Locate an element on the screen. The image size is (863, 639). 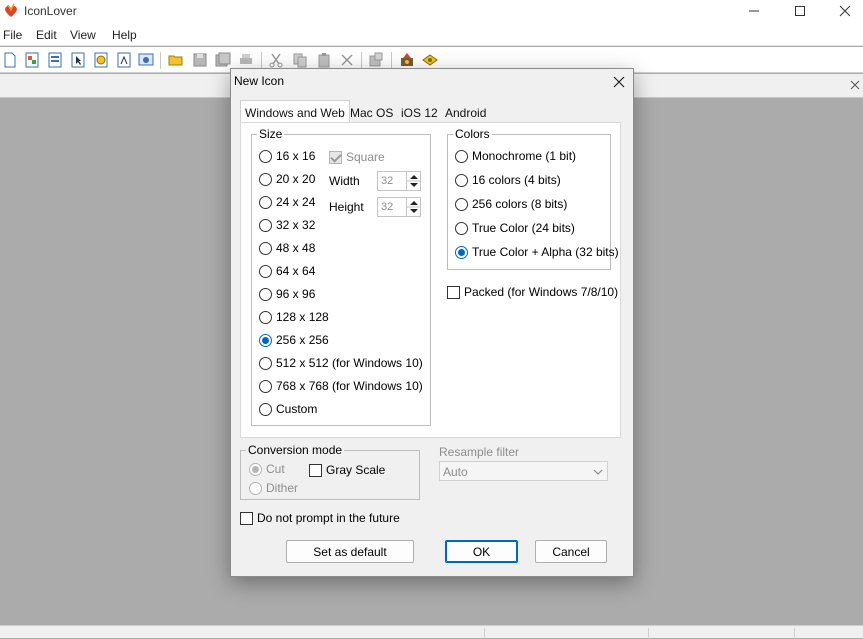
new-image-icon is located at coordinates (124, 60).